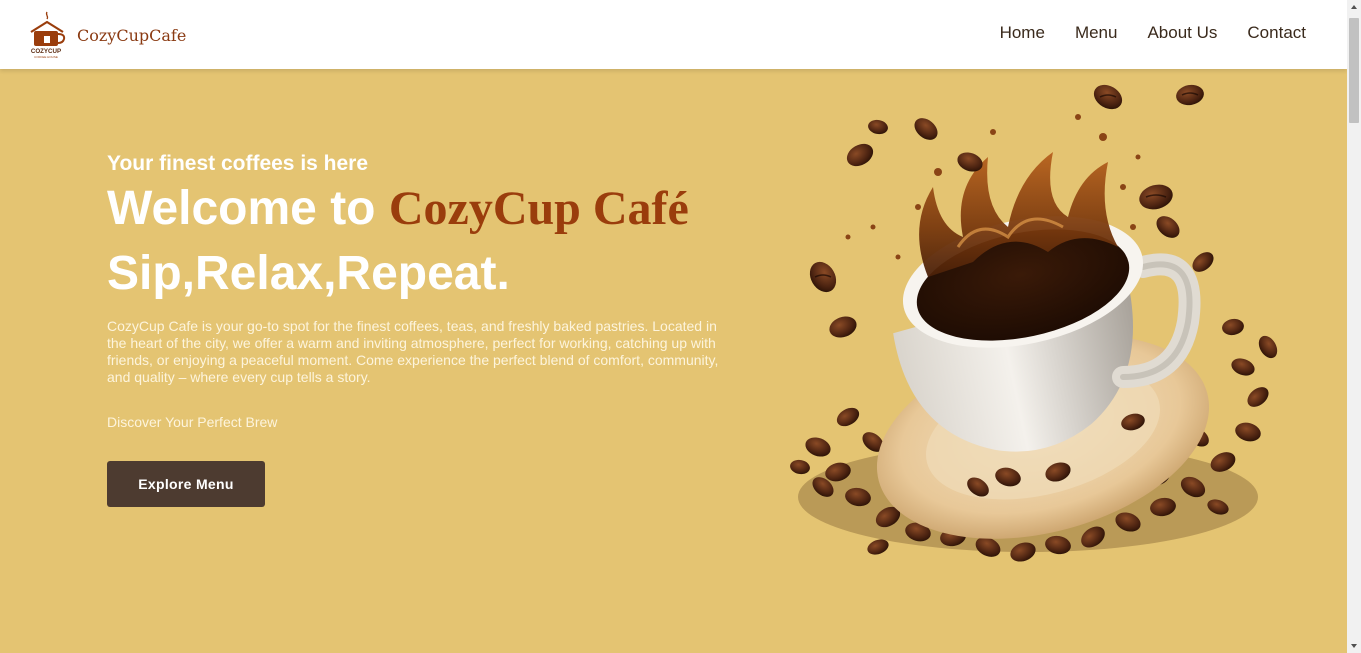 This screenshot has width=1361, height=653. What do you see at coordinates (1182, 33) in the screenshot?
I see `nav-about-us: About Us` at bounding box center [1182, 33].